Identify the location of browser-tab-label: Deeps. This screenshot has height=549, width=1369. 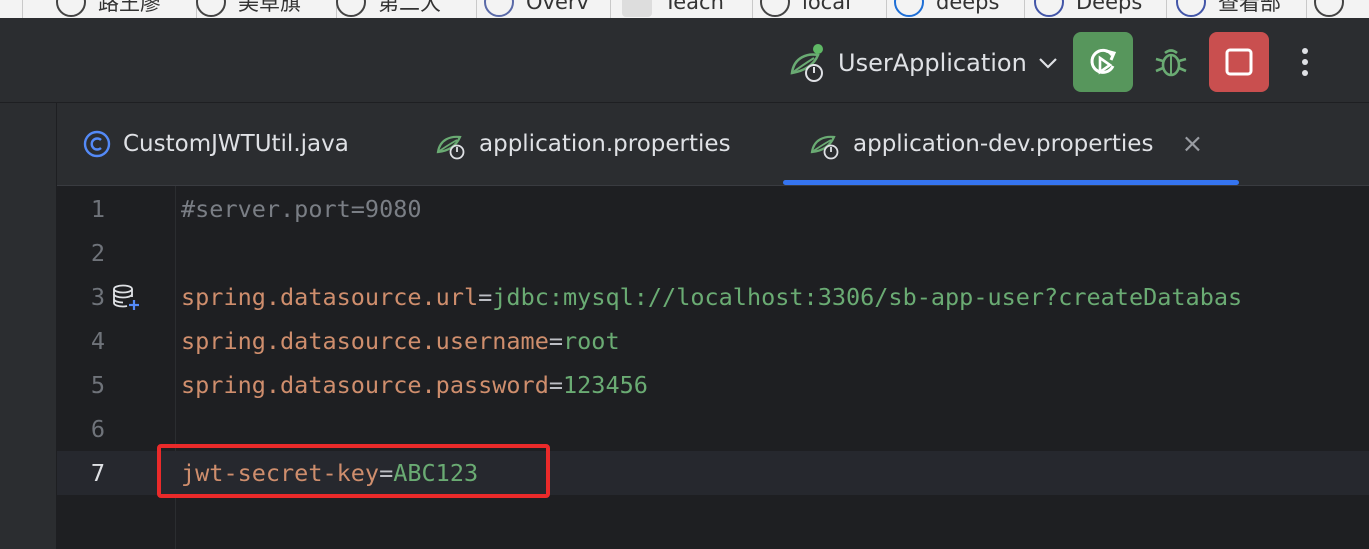
(1109, 7).